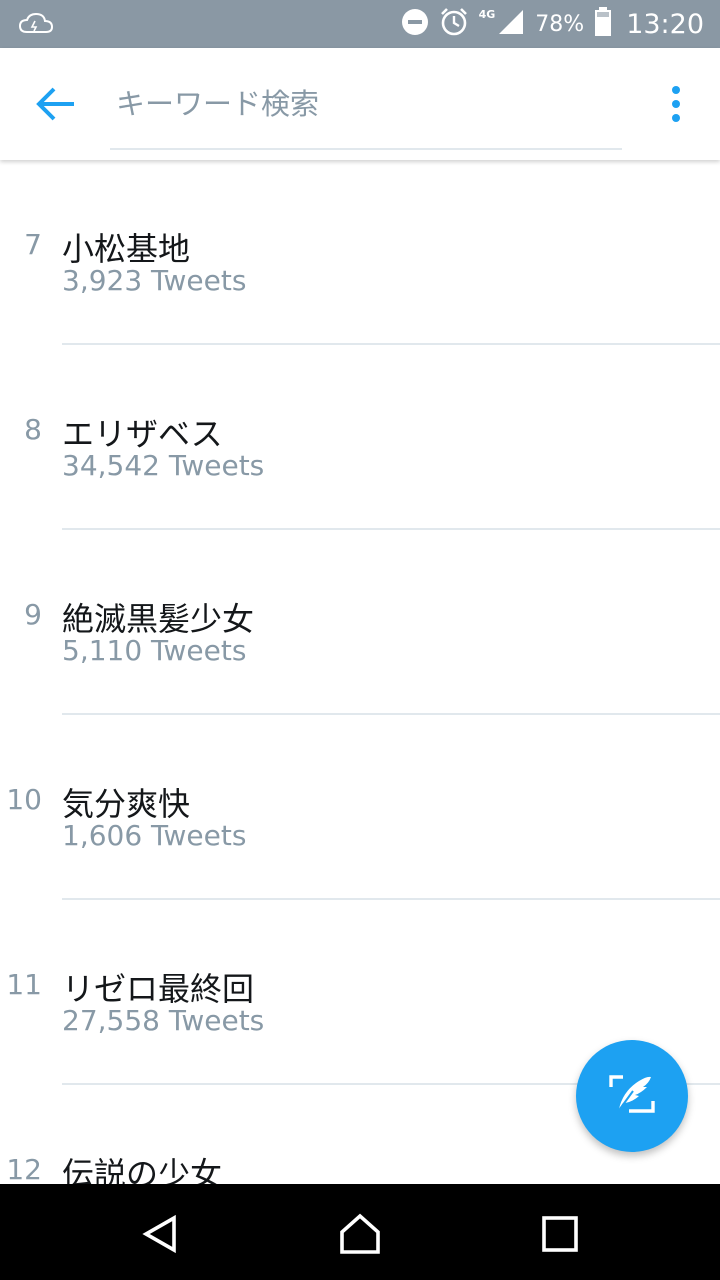 Image resolution: width=720 pixels, height=1280 pixels. I want to click on trend-tweet-count: 34,542 Tweets, so click(163, 465).